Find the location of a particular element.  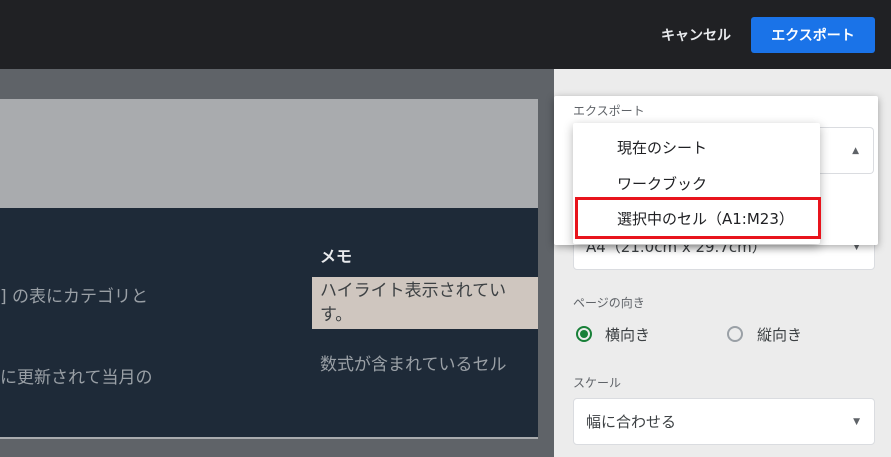

cell-left-row1: ] の表にカテゴリと is located at coordinates (74, 297).